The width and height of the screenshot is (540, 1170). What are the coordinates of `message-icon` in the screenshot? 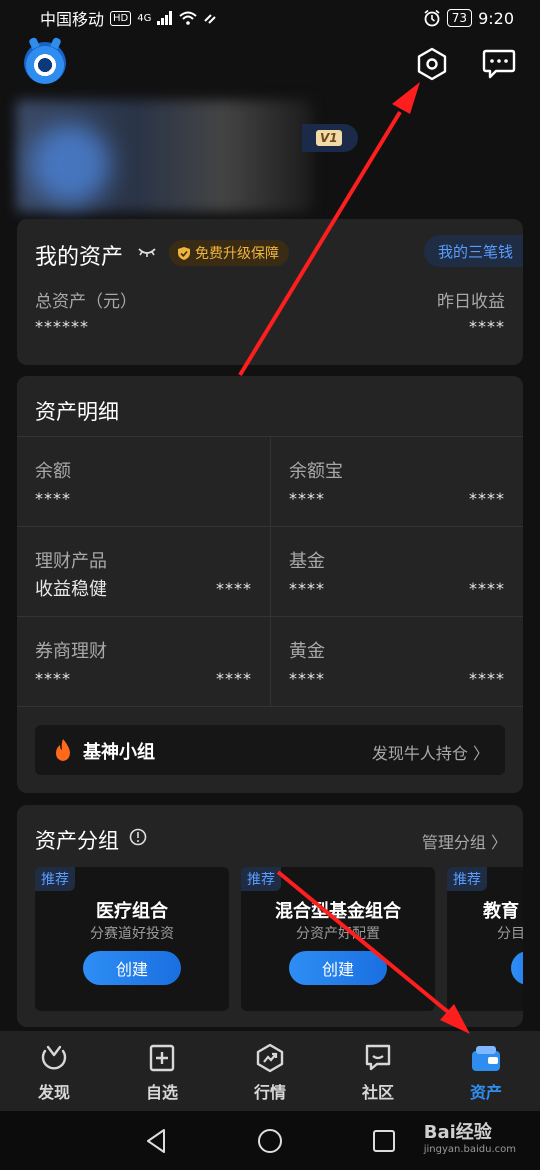 It's located at (499, 64).